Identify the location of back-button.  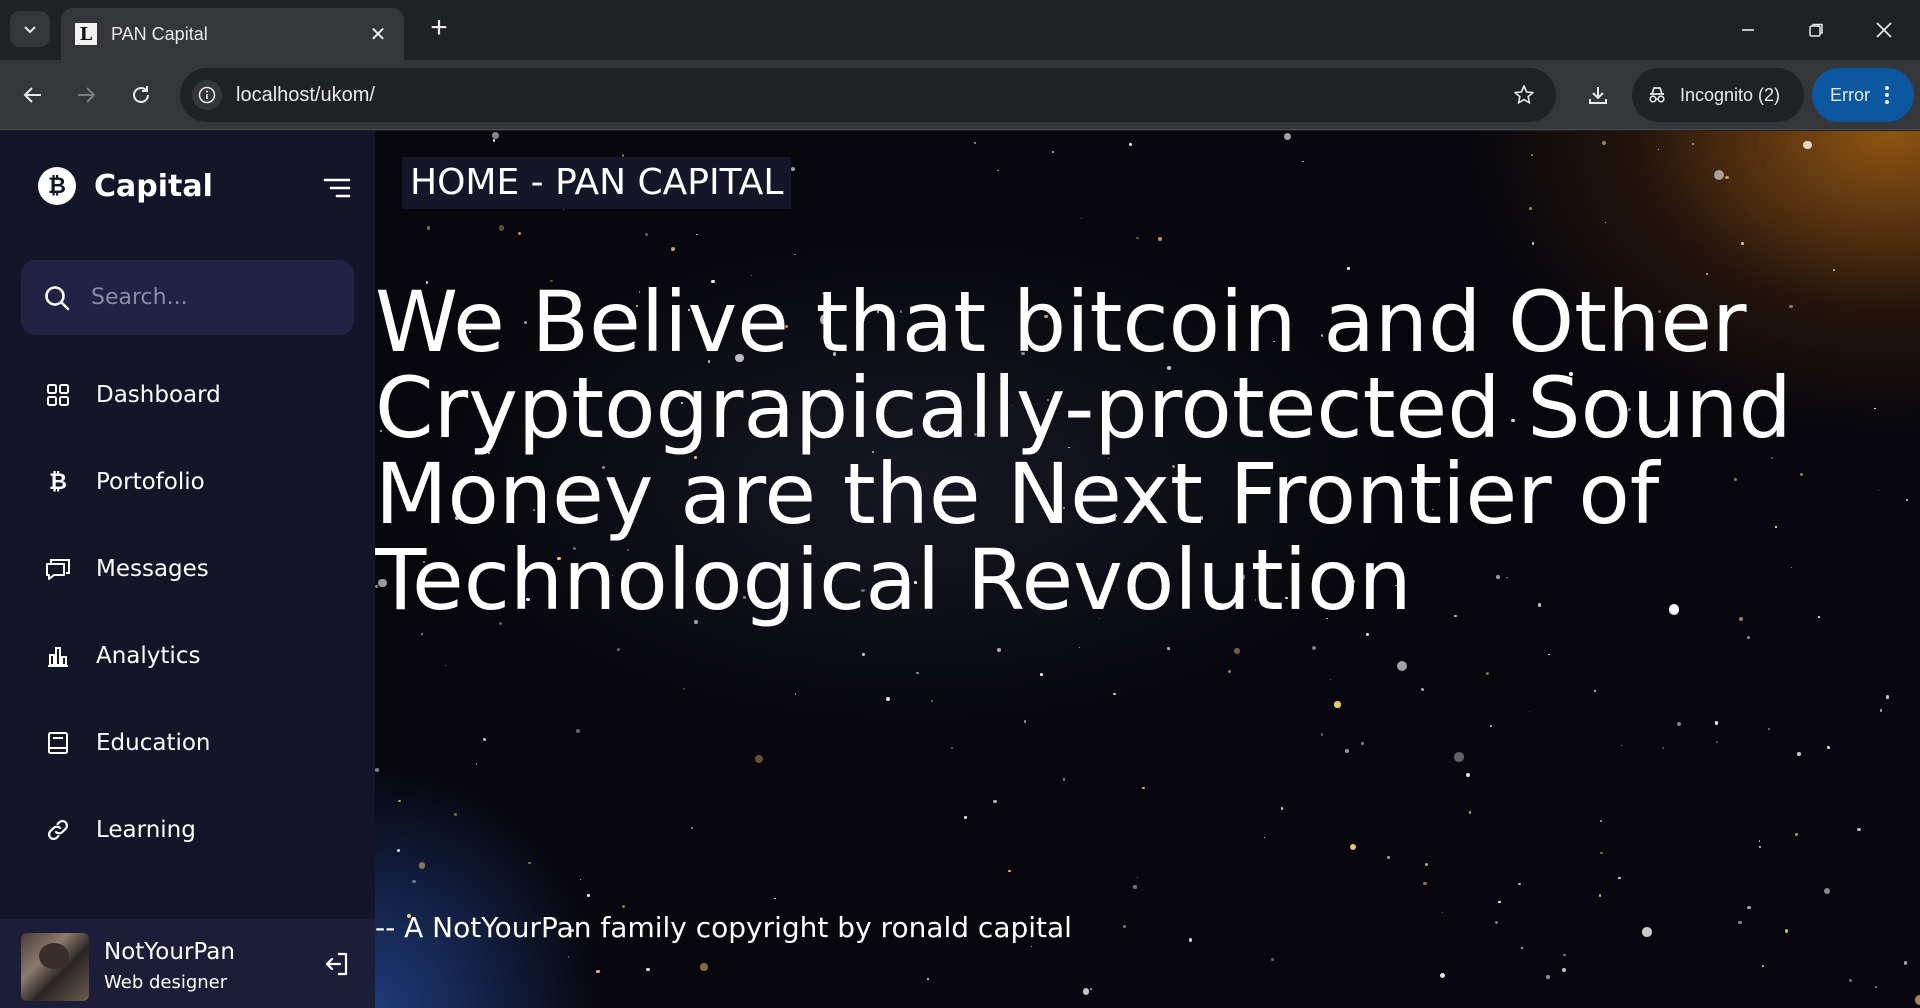
(33, 95).